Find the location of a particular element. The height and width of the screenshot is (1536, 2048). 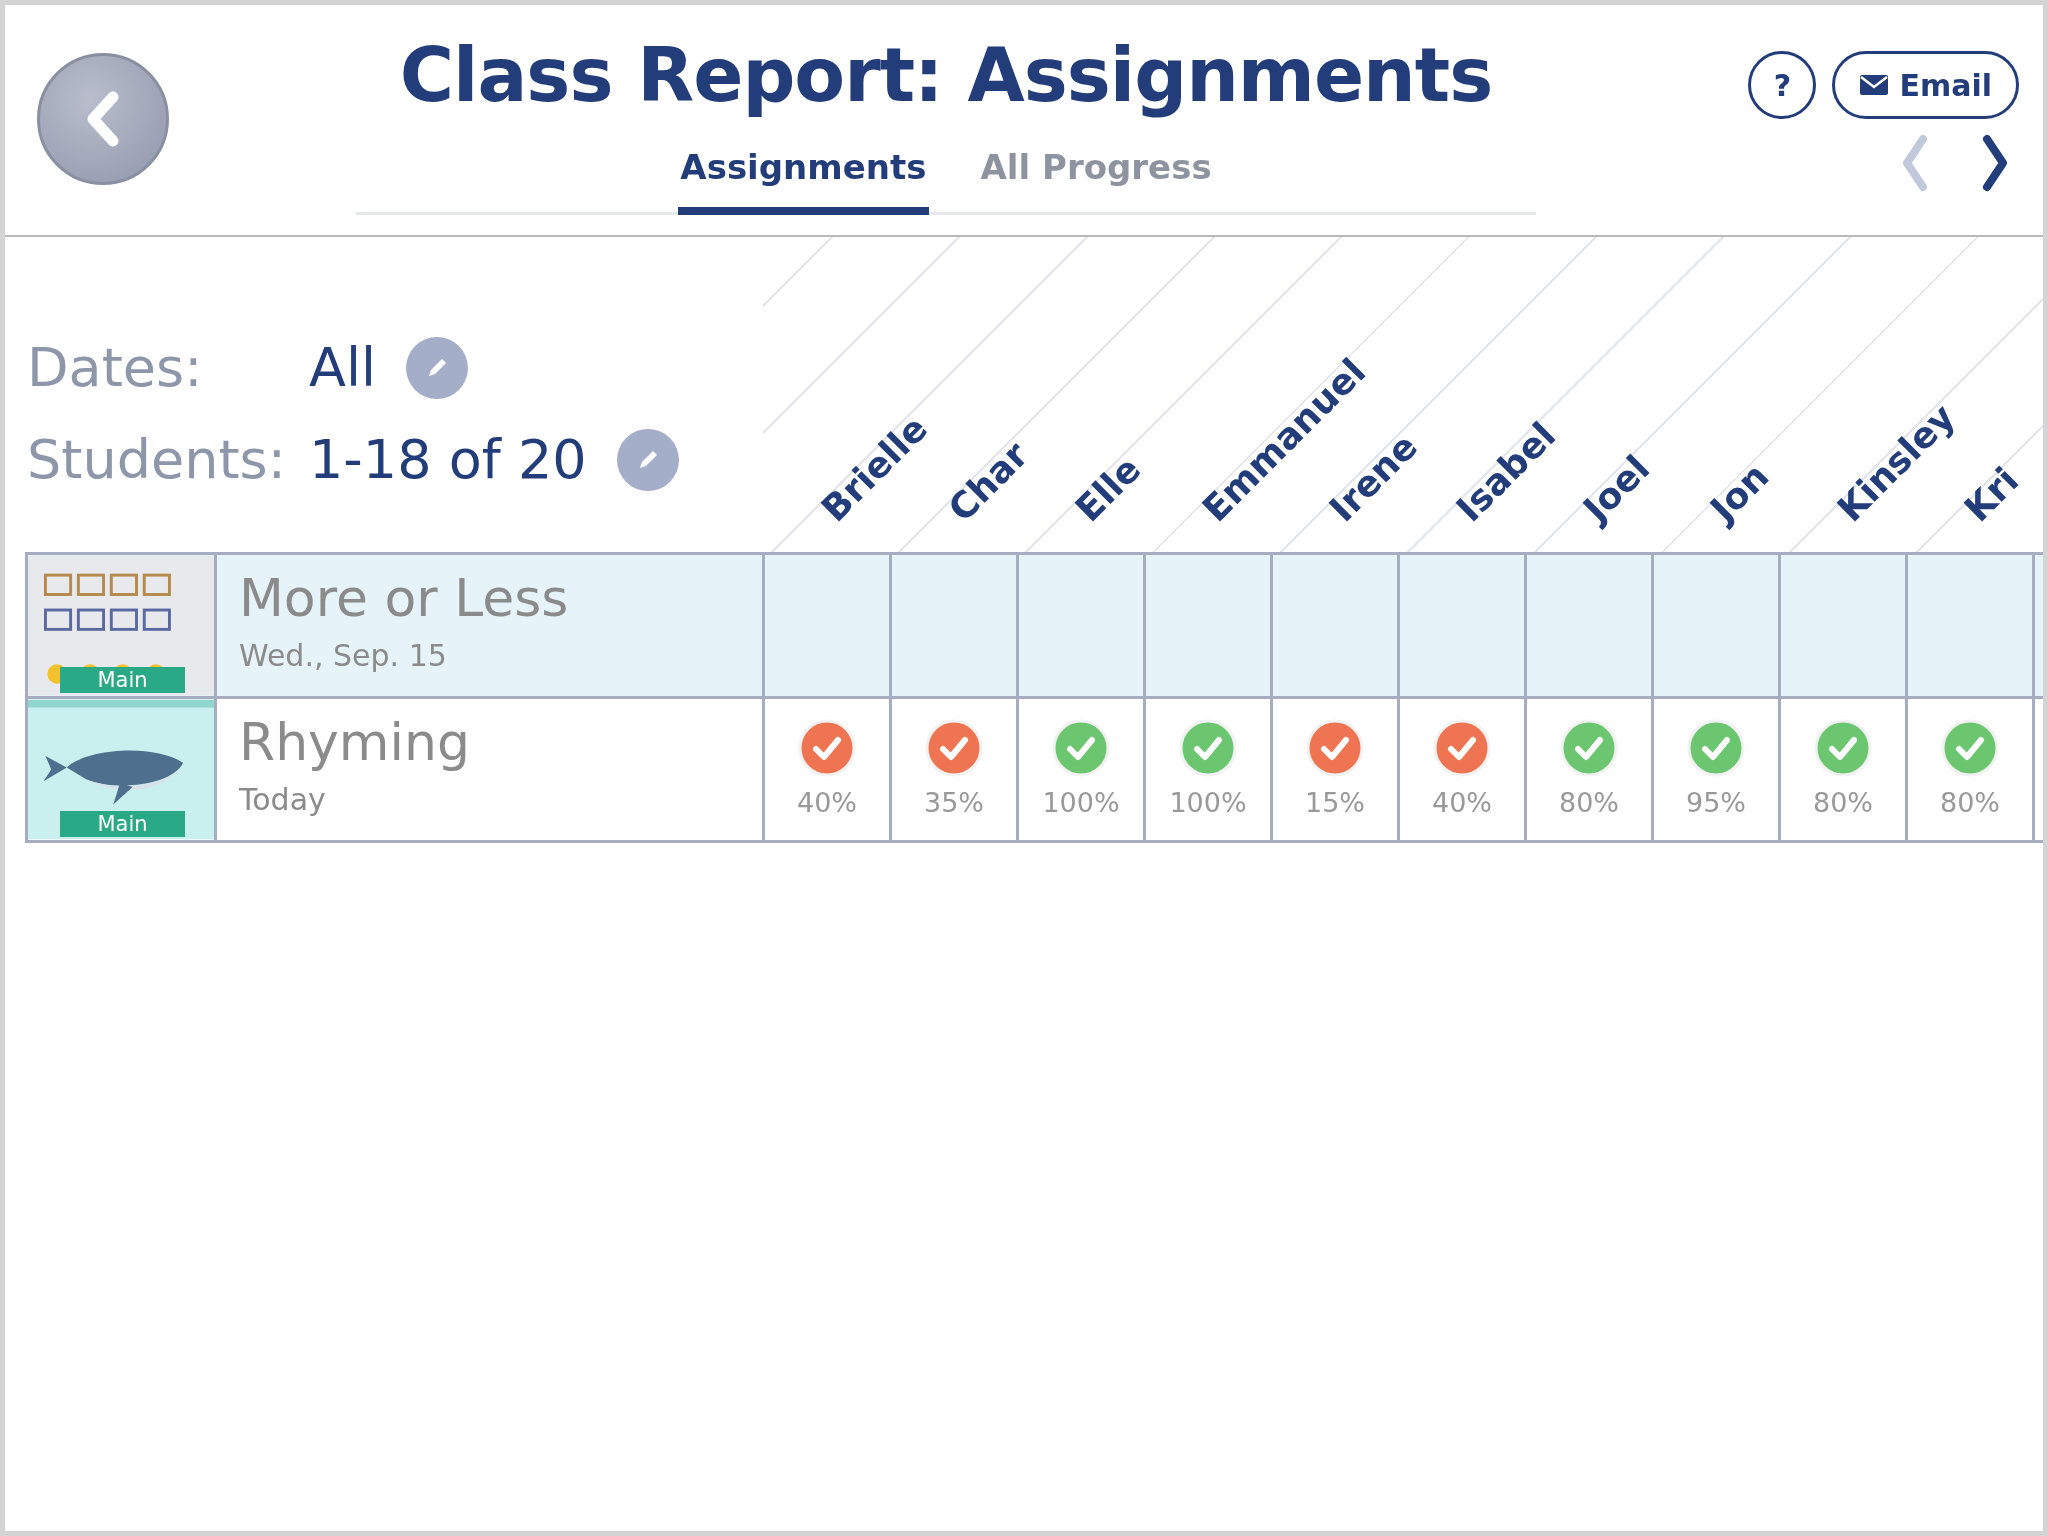

student-name: Jon is located at coordinates (1740, 492).